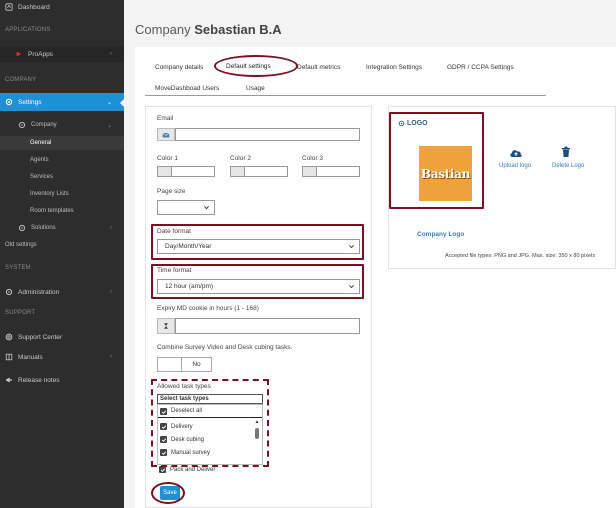 The image size is (616, 508). What do you see at coordinates (196, 364) in the screenshot?
I see `toggle-value: No` at bounding box center [196, 364].